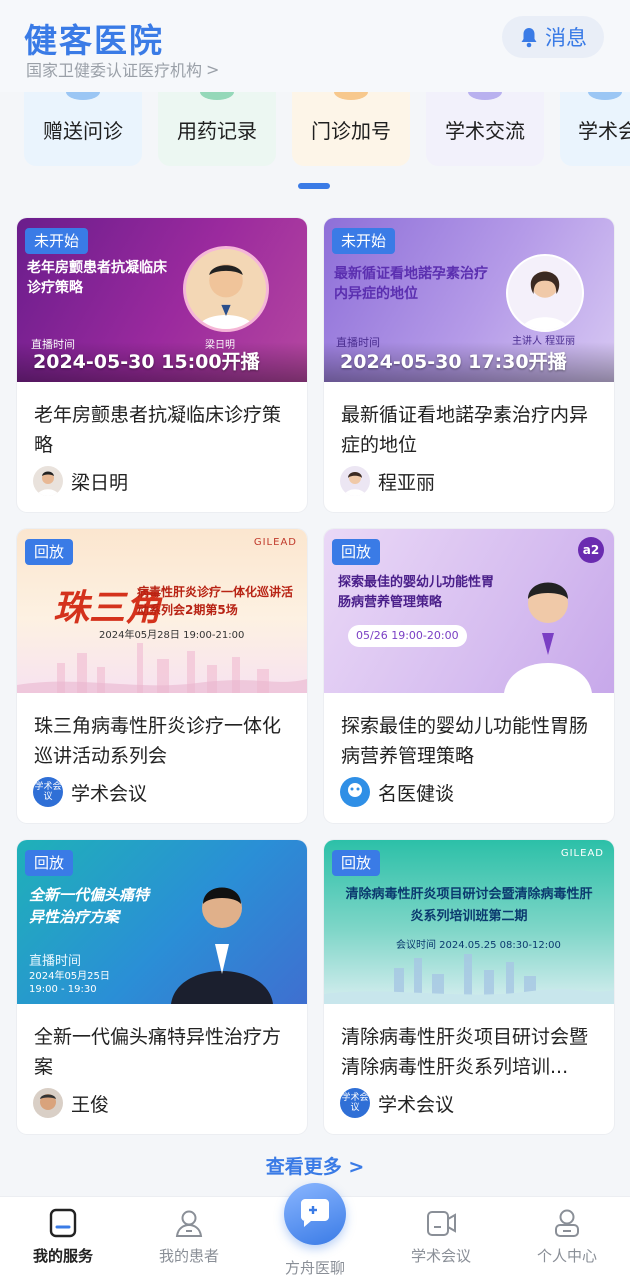 This screenshot has width=630, height=1280. What do you see at coordinates (416, 793) in the screenshot?
I see `author-name: 名医健谈` at bounding box center [416, 793].